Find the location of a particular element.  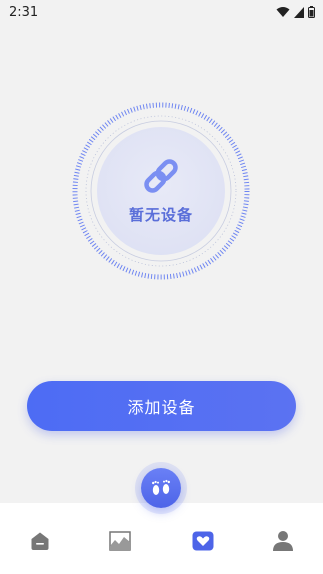

home-icon is located at coordinates (40, 541).